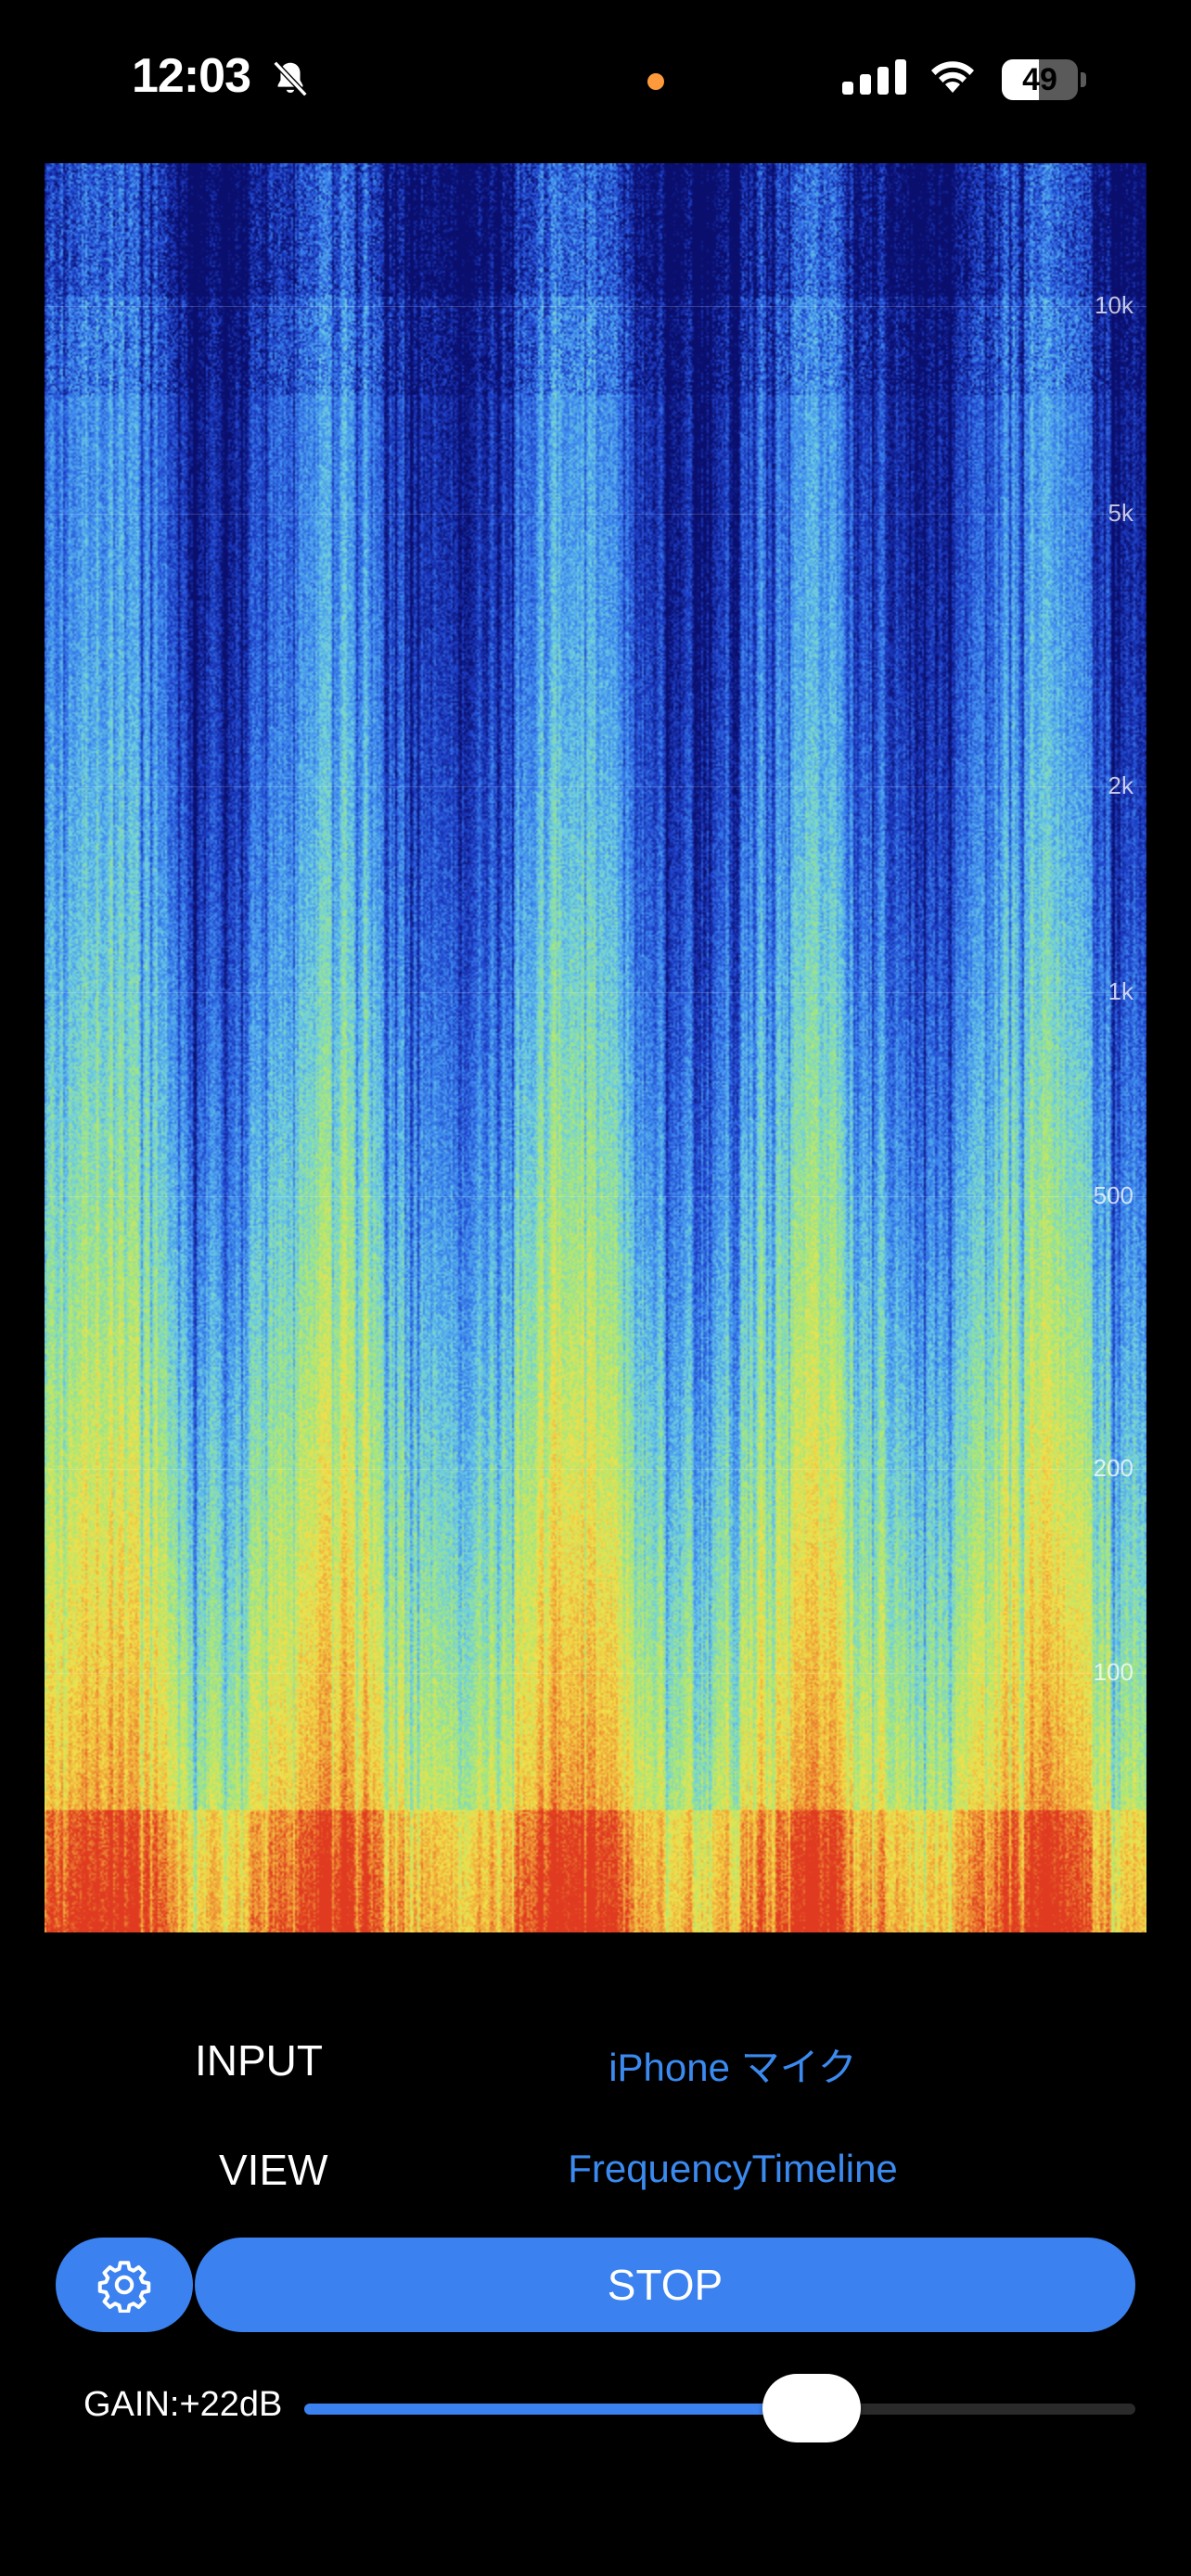 The width and height of the screenshot is (1191, 2576). What do you see at coordinates (1121, 513) in the screenshot?
I see `frequency-label: 5k` at bounding box center [1121, 513].